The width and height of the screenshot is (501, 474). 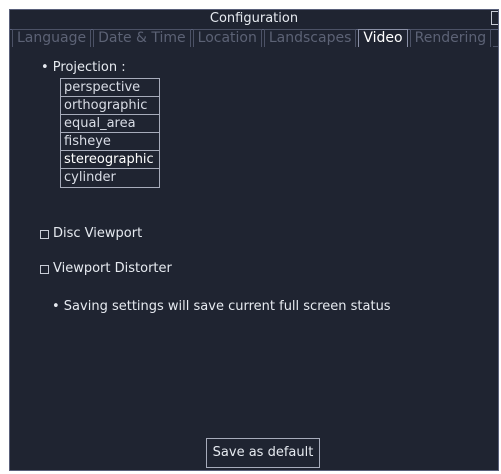 I want to click on tab-location: Location, so click(x=227, y=38).